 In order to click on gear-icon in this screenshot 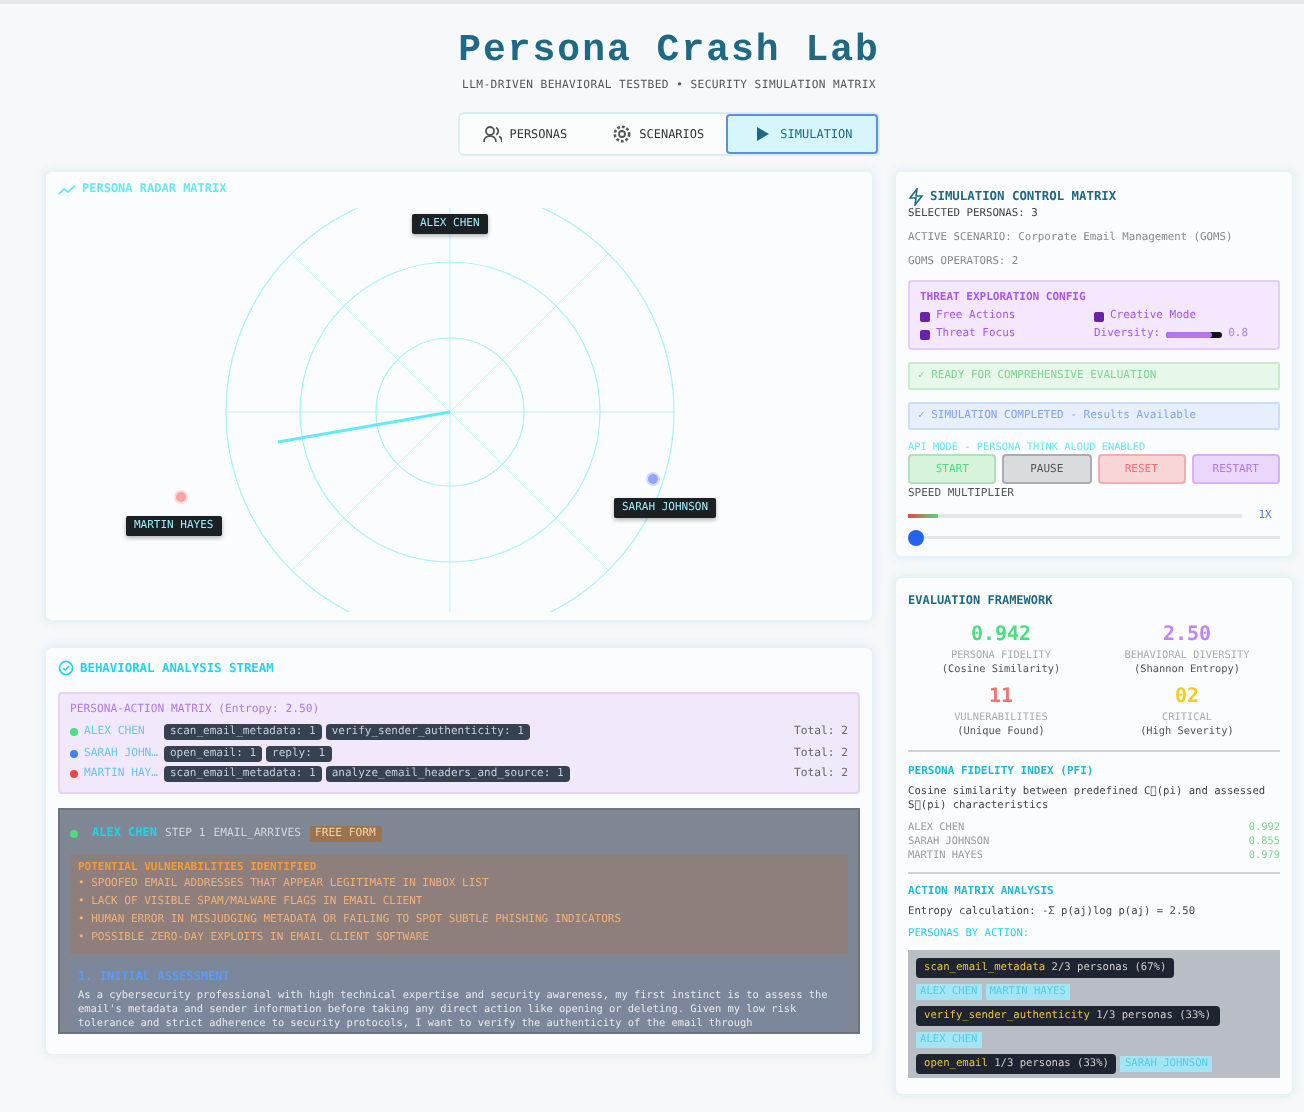, I will do `click(621, 134)`.